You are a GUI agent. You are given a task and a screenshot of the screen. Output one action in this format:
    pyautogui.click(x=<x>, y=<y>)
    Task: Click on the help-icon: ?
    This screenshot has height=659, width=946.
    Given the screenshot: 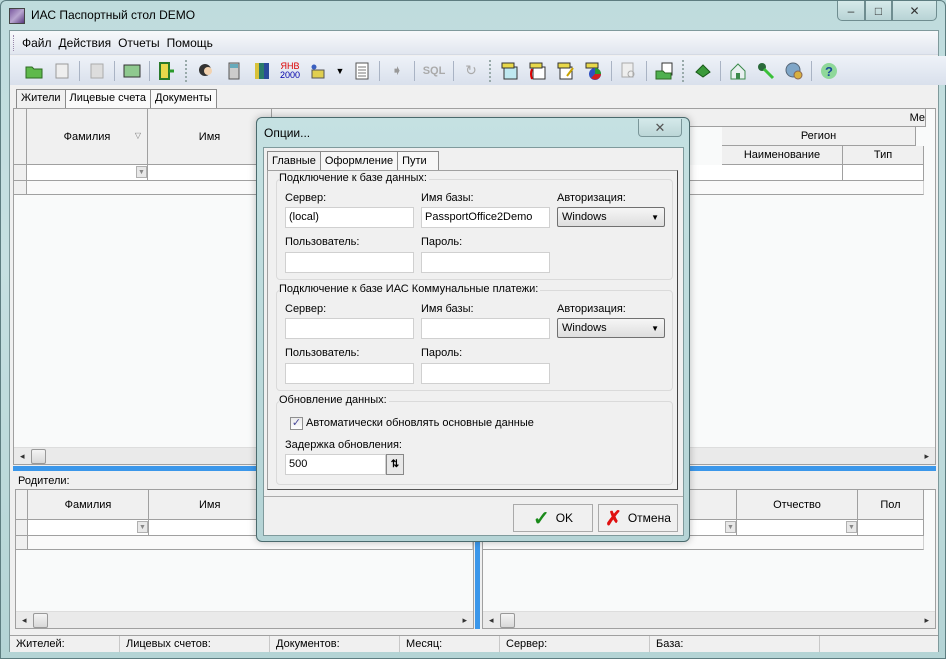 What is the action you would take?
    pyautogui.click(x=829, y=71)
    